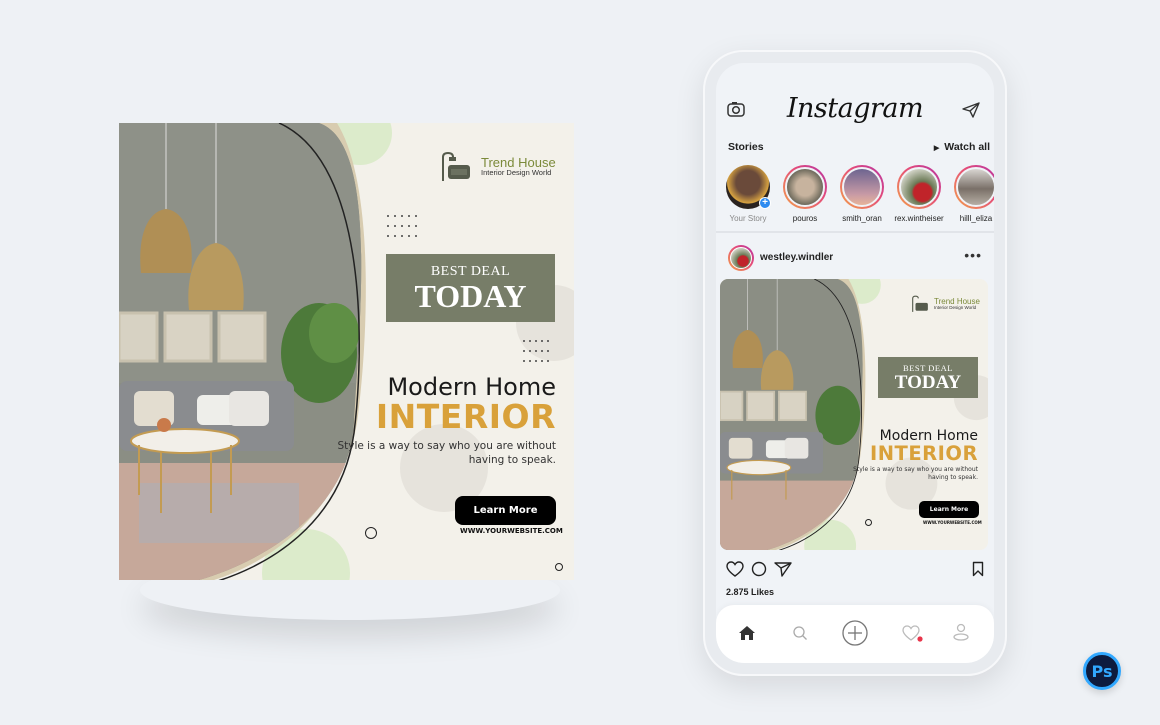  I want to click on post-learn-more-button: Learn More, so click(949, 509).